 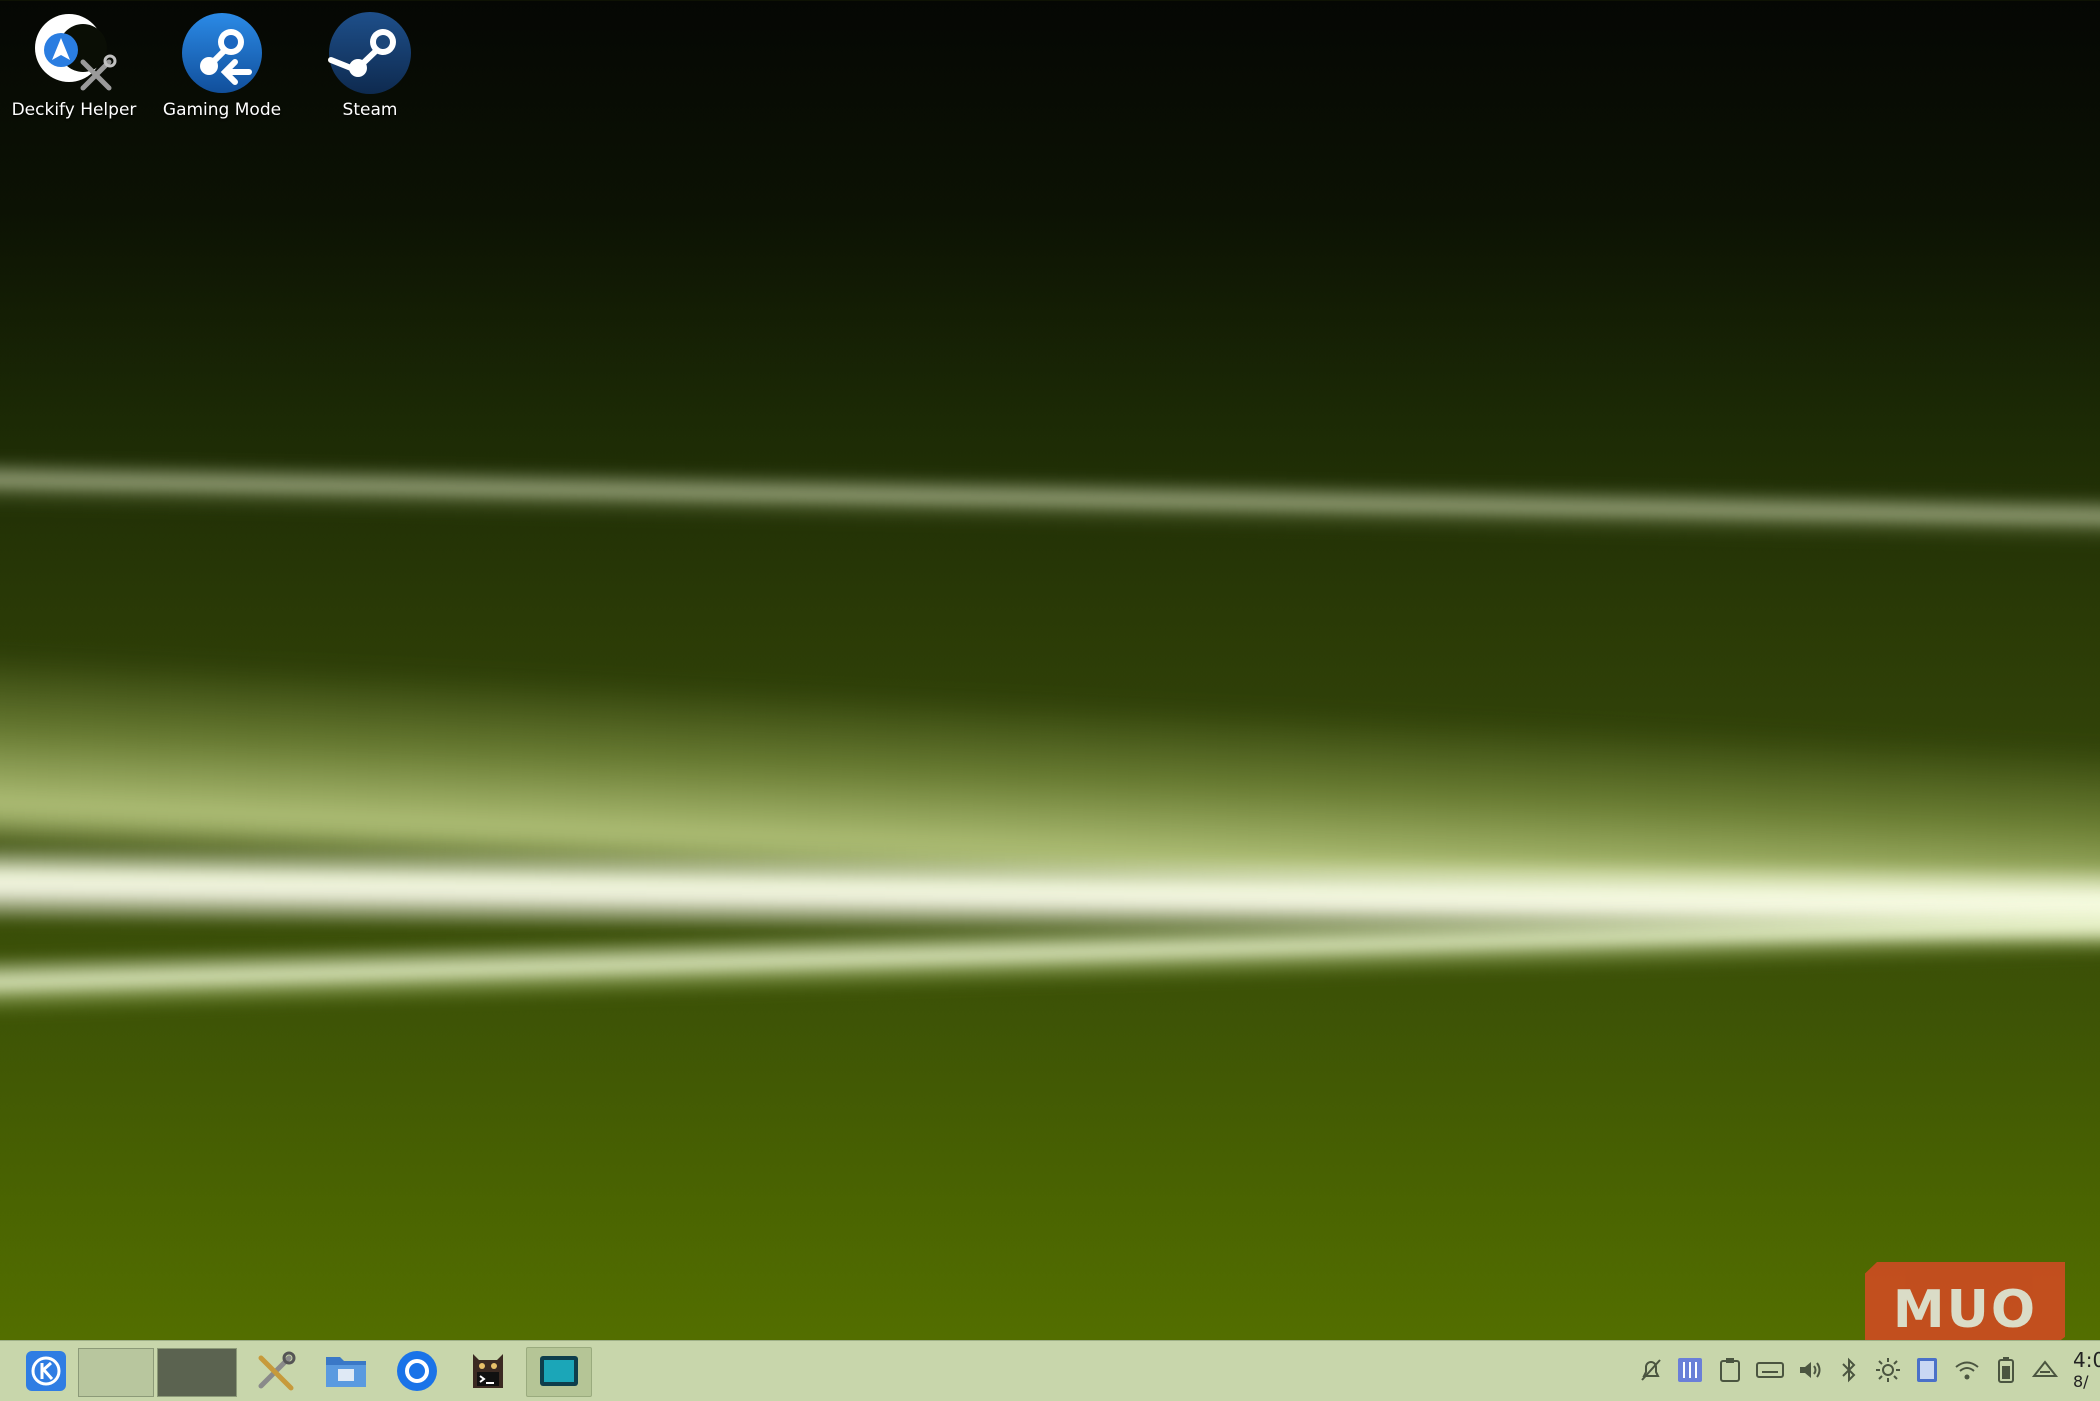 I want to click on updates-icon, so click(x=2045, y=1370).